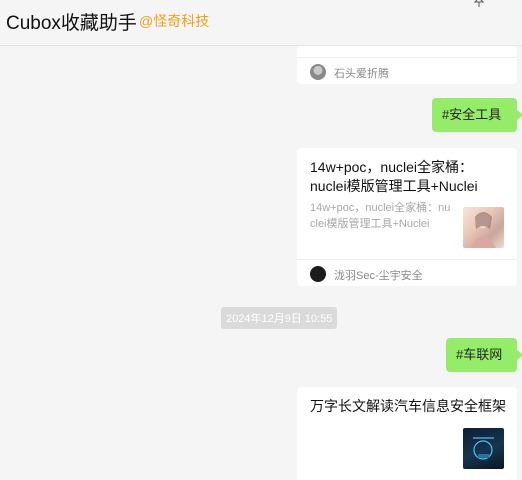 This screenshot has height=480, width=522. I want to click on card-description: 14w+poc，nuclei全家桶：nuclei模版管理工具+Nuclei, so click(380, 216).